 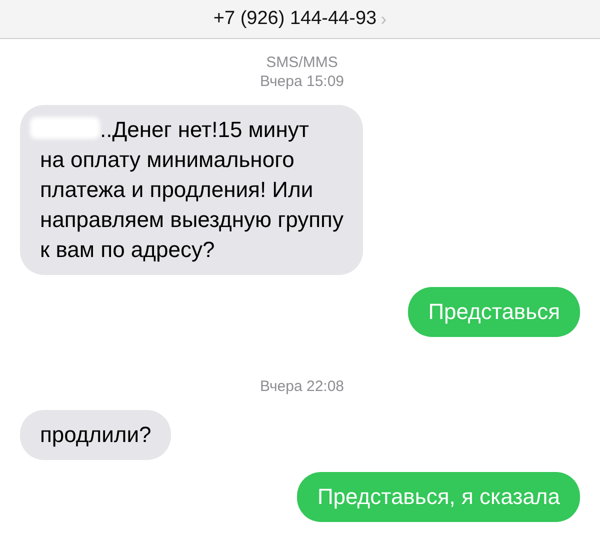 What do you see at coordinates (295, 19) in the screenshot?
I see `contact-number: +7 (926) 144-44-93` at bounding box center [295, 19].